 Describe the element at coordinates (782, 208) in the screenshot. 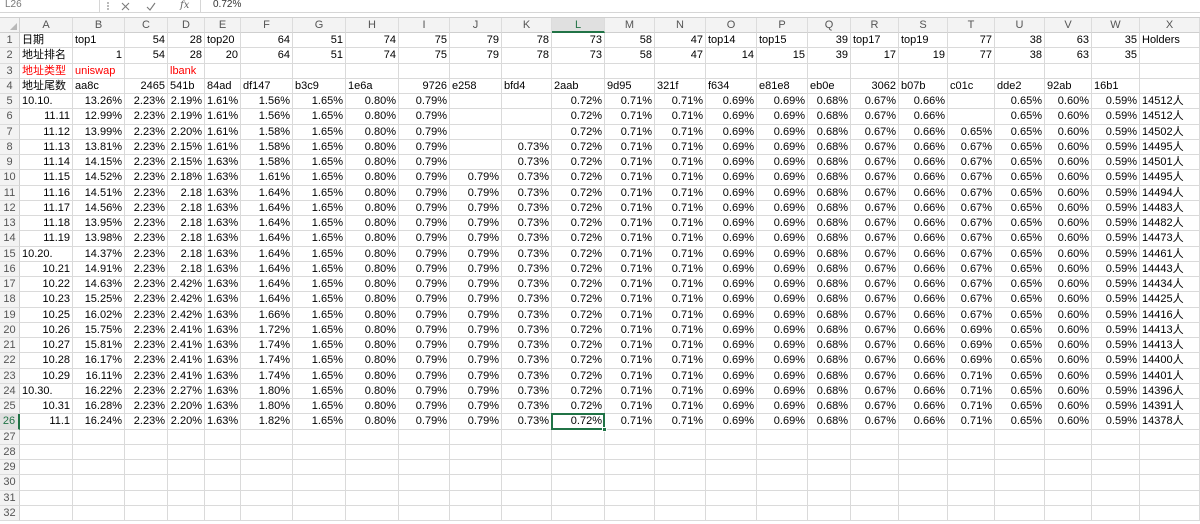

I see `cell-P12: 0.69%` at that location.